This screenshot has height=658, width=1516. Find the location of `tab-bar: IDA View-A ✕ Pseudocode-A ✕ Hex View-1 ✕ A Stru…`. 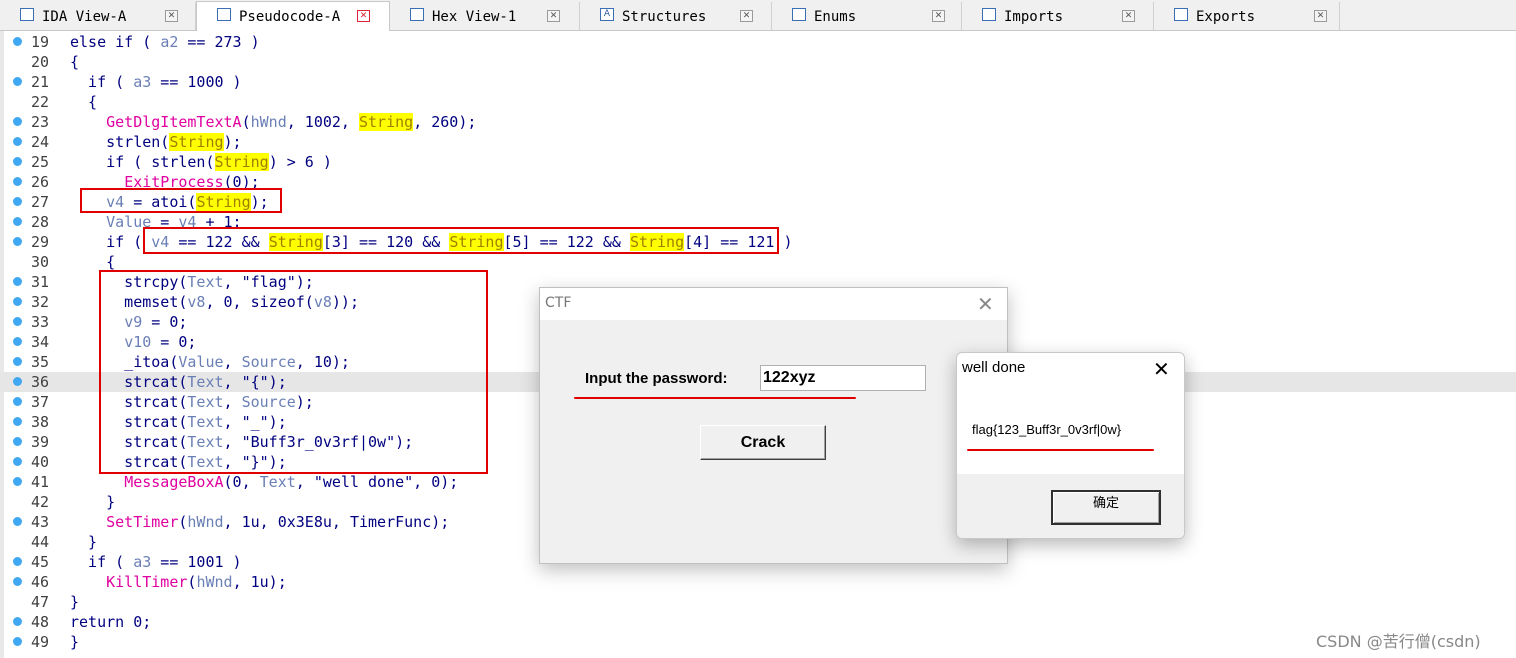

tab-bar: IDA View-A ✕ Pseudocode-A ✕ Hex View-1 ✕ A Stru… is located at coordinates (758, 15).